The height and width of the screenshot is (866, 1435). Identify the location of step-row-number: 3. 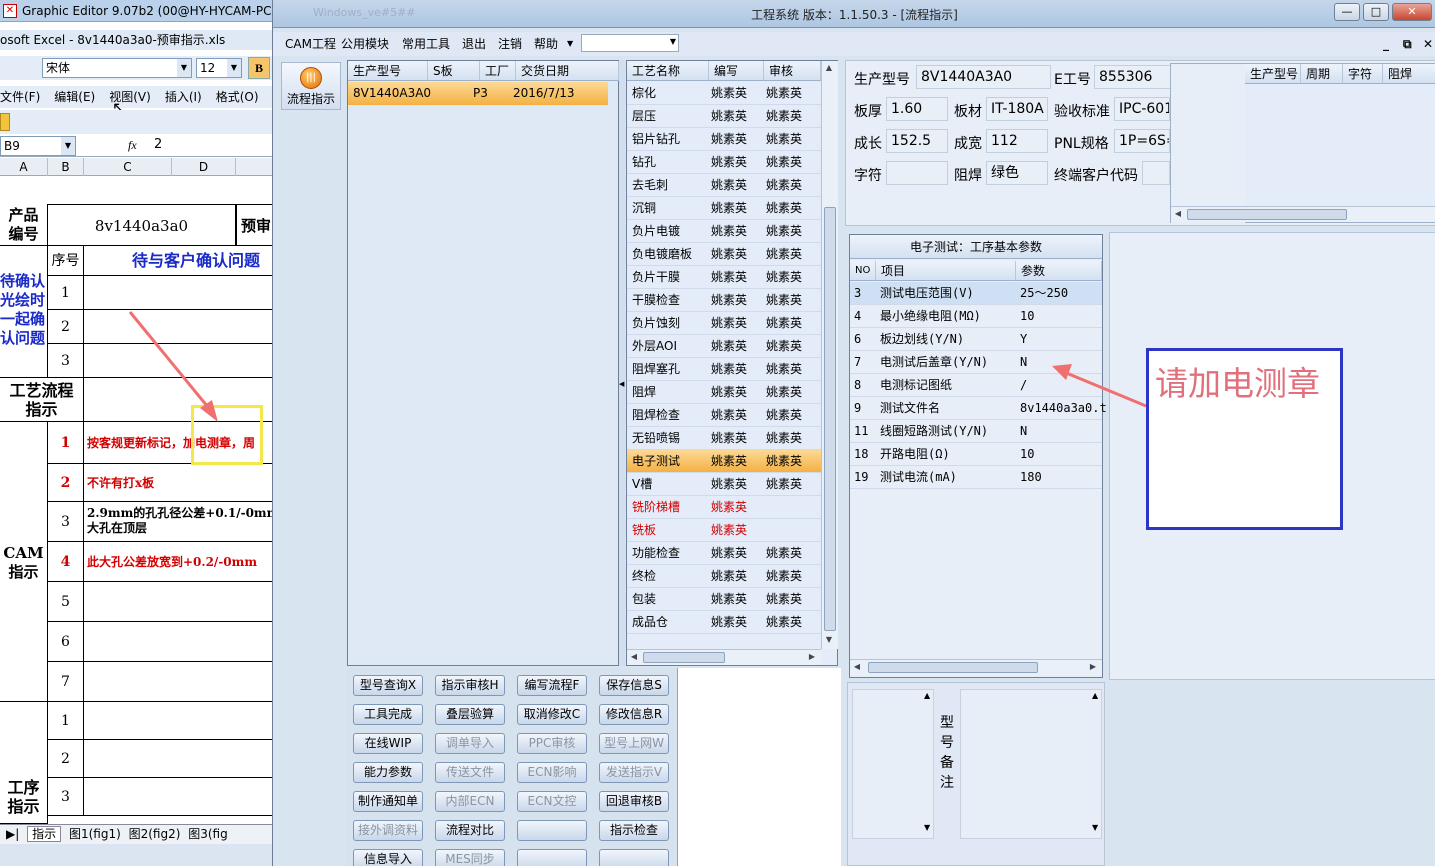
(66, 797).